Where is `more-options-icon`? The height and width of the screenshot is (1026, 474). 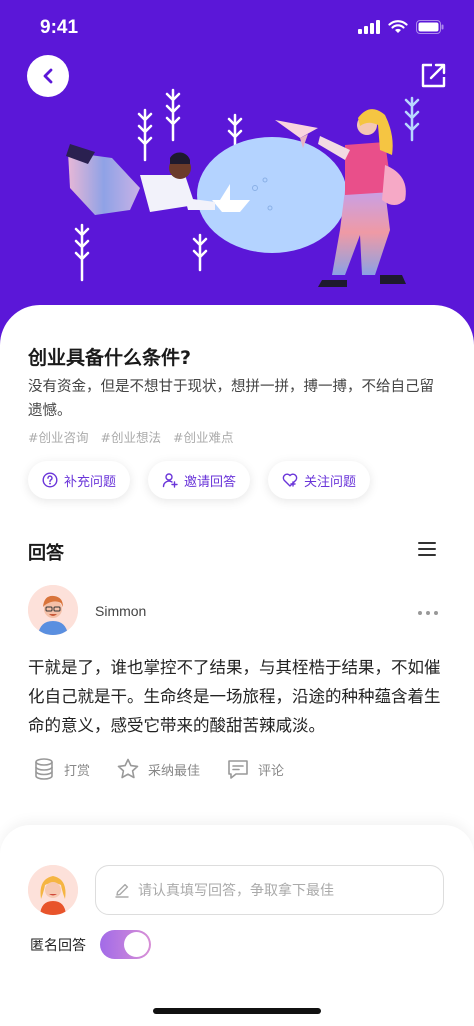
more-options-icon is located at coordinates (428, 613).